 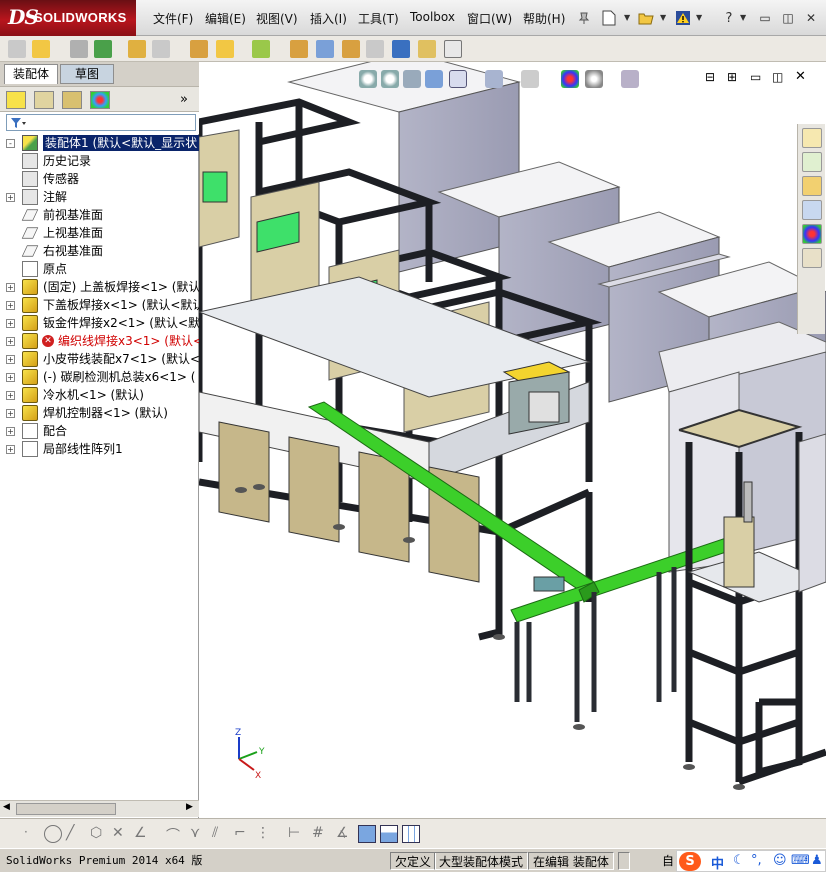 I want to click on custom-properties-icon, so click(x=812, y=258).